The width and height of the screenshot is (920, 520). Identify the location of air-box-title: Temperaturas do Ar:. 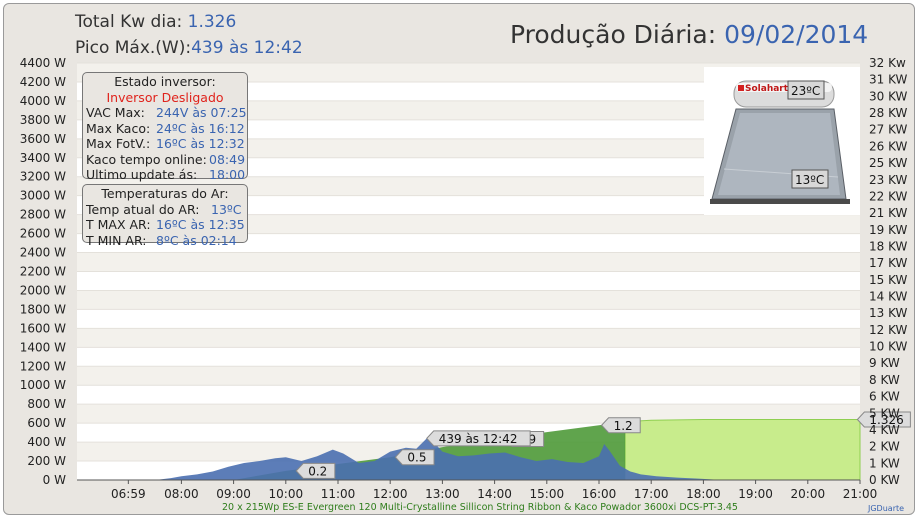
(165, 193).